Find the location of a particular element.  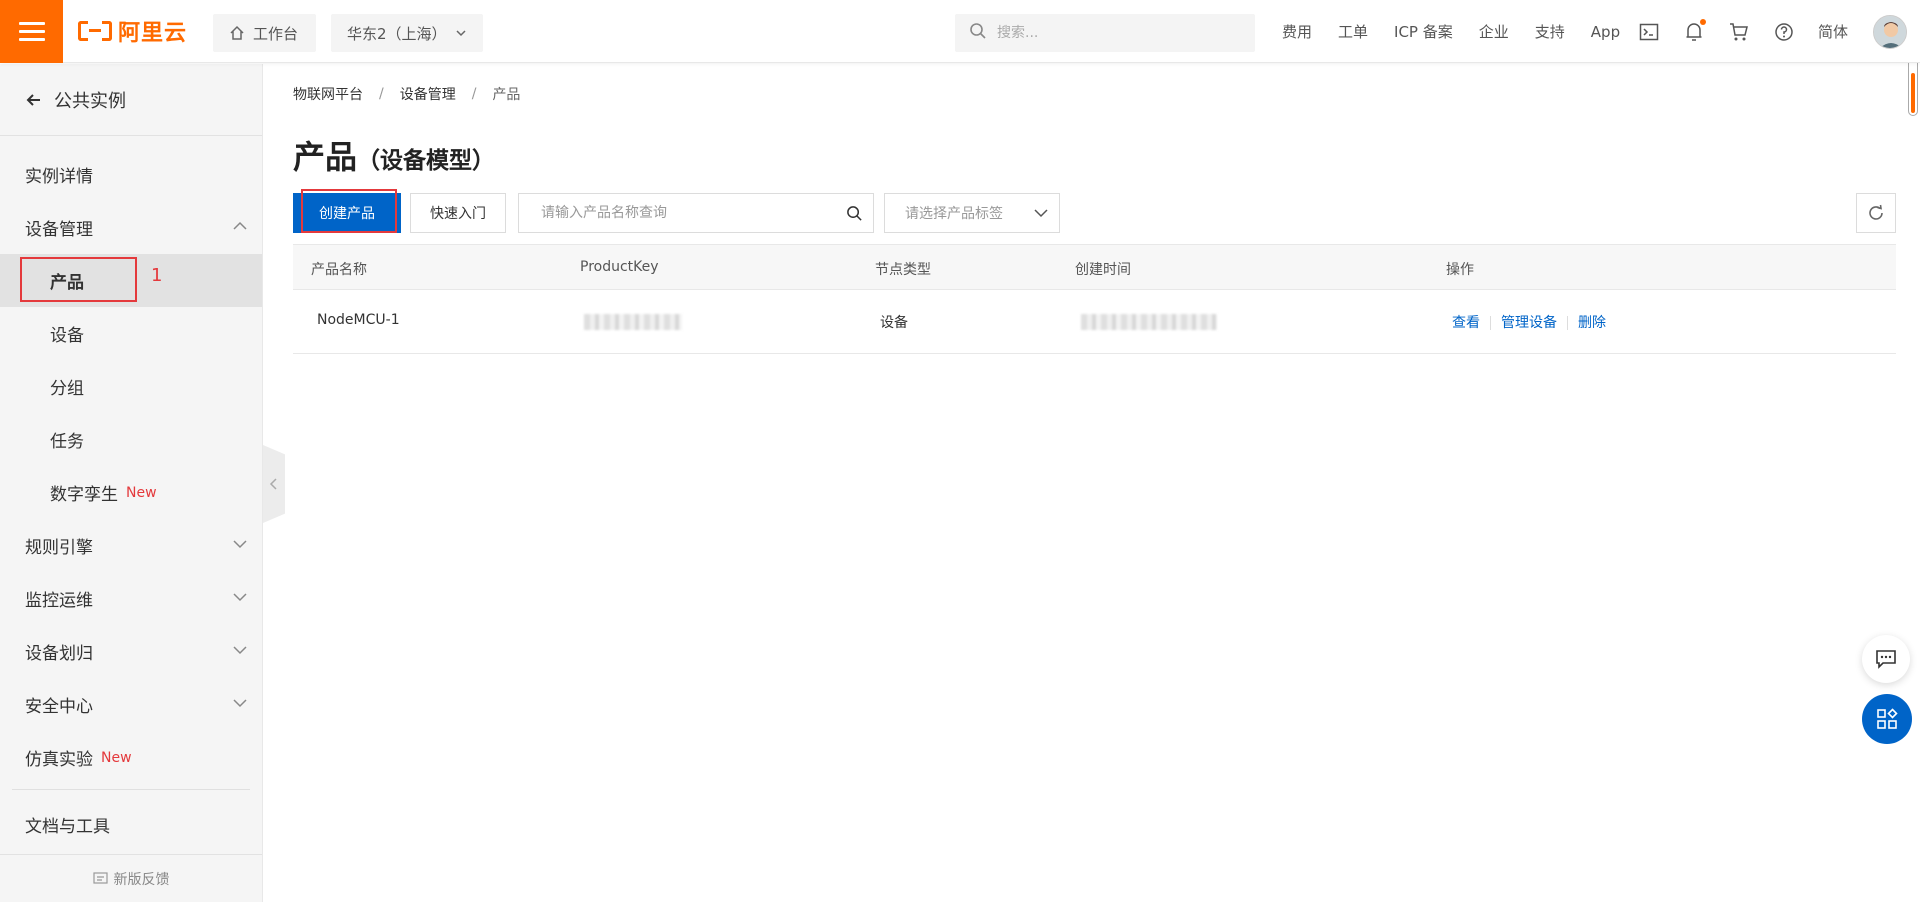

link-support: 支持 is located at coordinates (1550, 31).